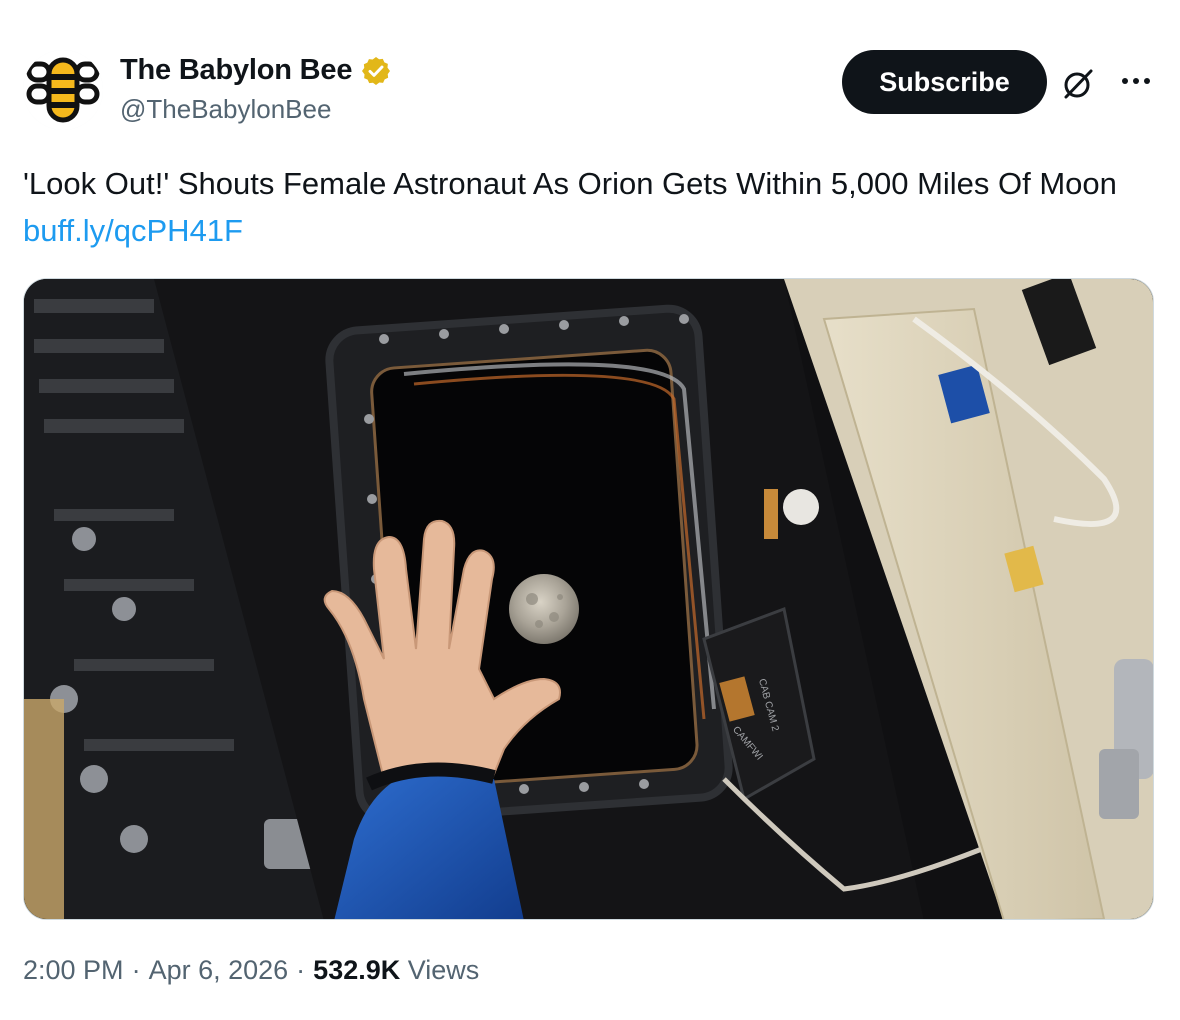  What do you see at coordinates (1078, 84) in the screenshot?
I see `grok-icon` at bounding box center [1078, 84].